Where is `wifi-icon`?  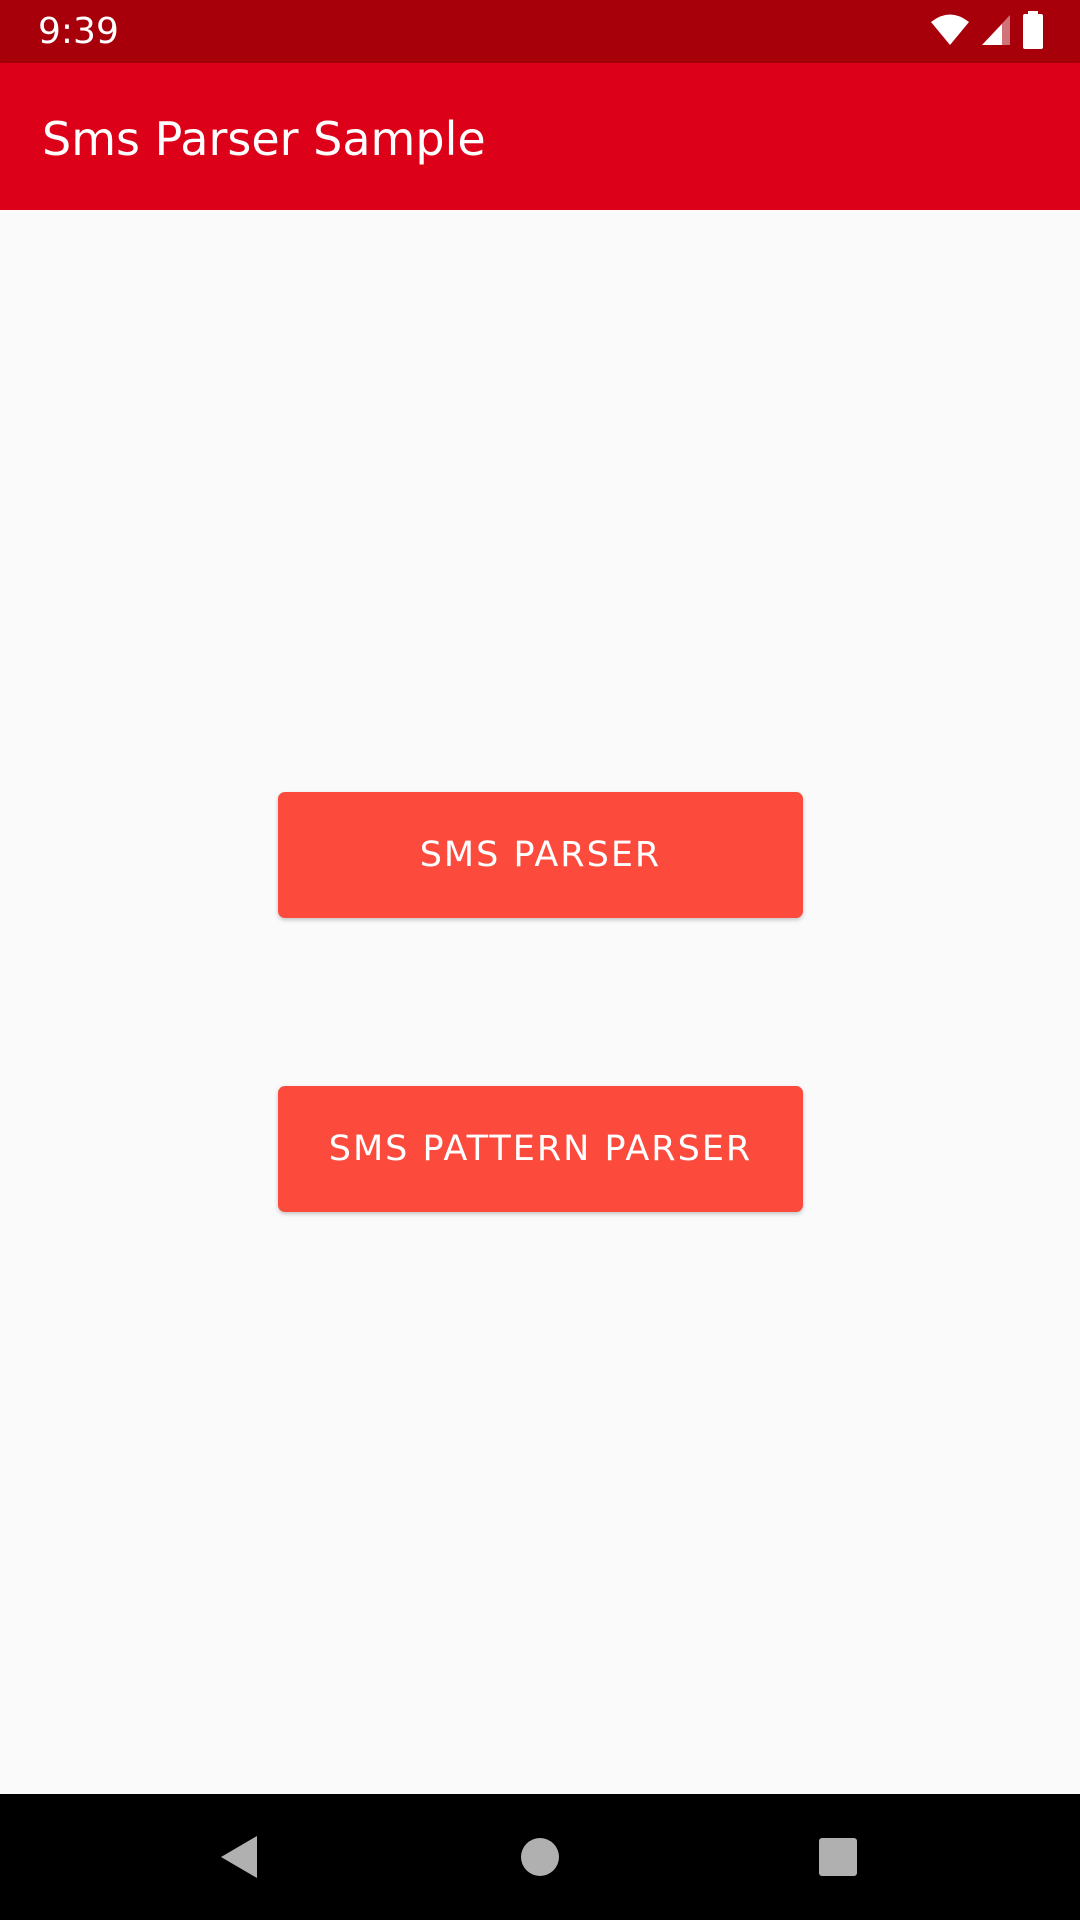
wifi-icon is located at coordinates (950, 32).